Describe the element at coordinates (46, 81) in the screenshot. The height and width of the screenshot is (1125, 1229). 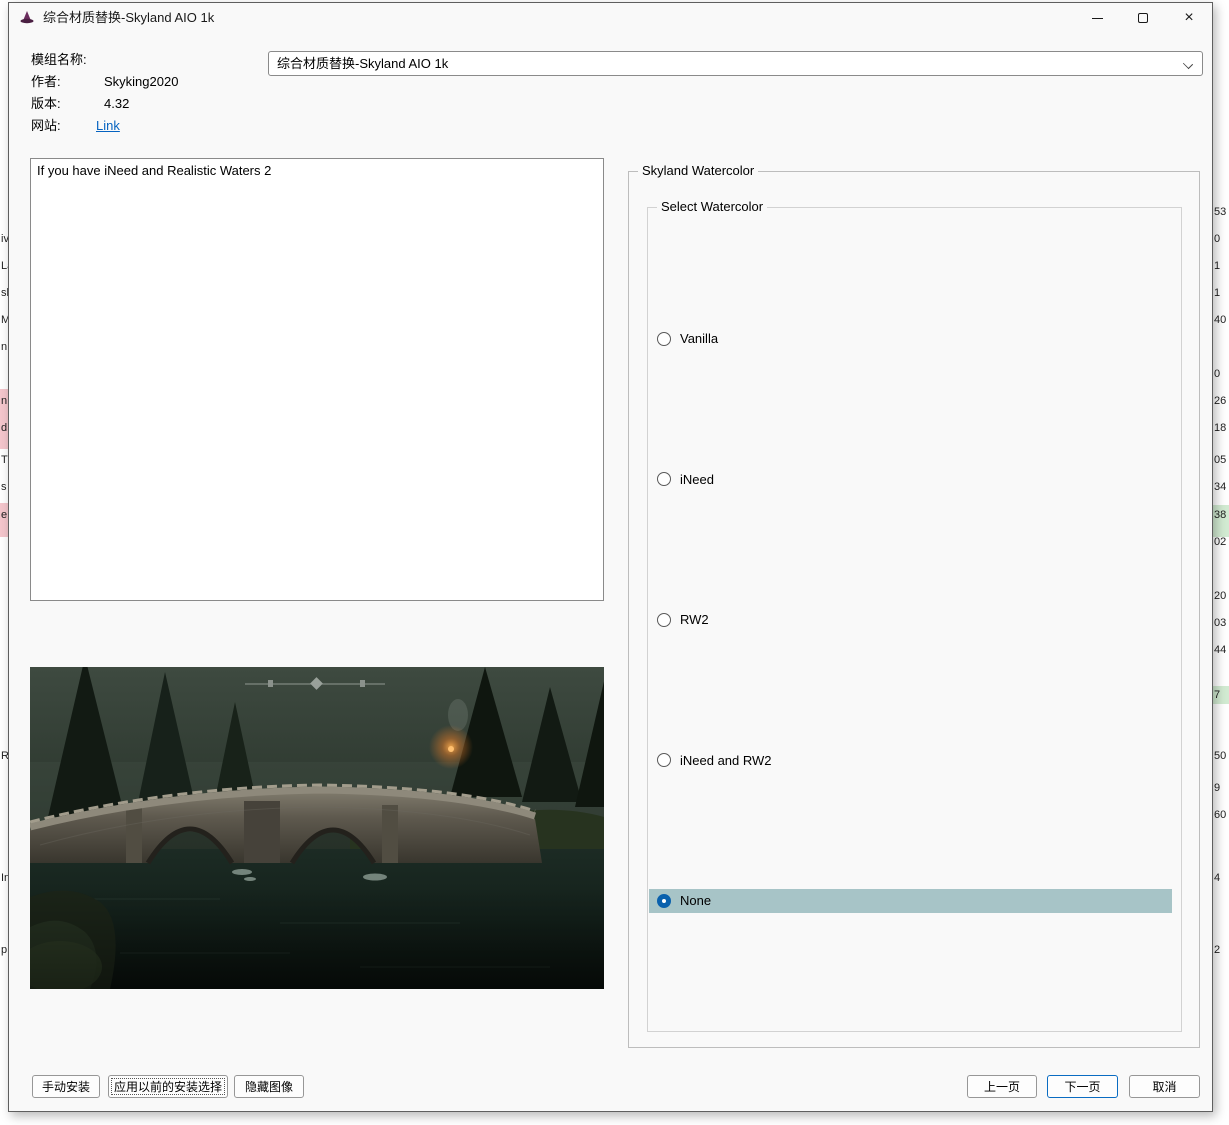
I see `author-label: 作者:` at that location.